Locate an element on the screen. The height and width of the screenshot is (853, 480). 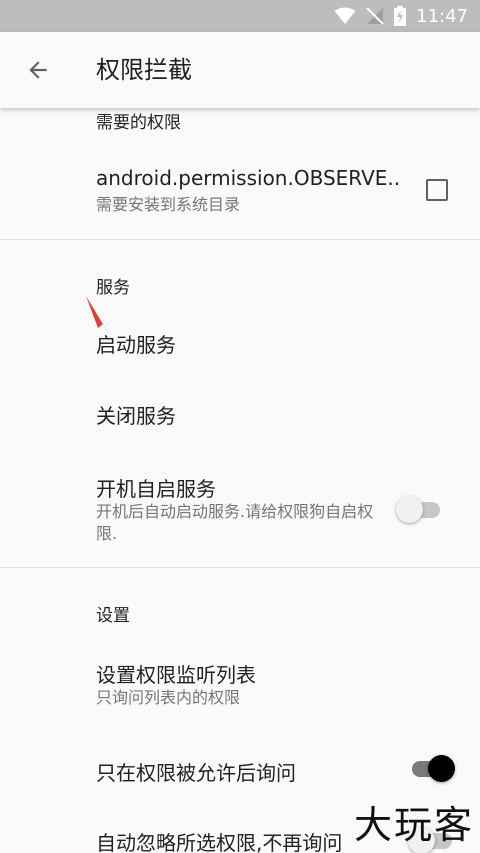
autostart-switch is located at coordinates (422, 509).